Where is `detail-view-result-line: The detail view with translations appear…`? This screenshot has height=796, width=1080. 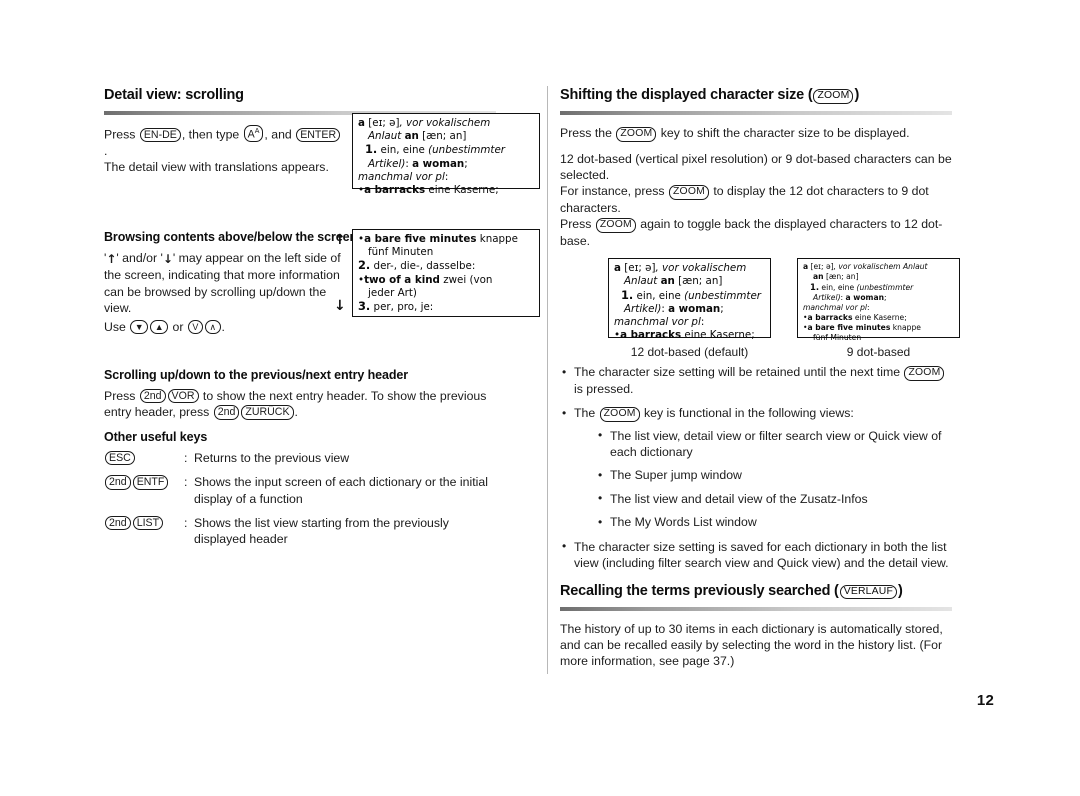
detail-view-result-line: The detail view with translations appear… is located at coordinates (216, 167).